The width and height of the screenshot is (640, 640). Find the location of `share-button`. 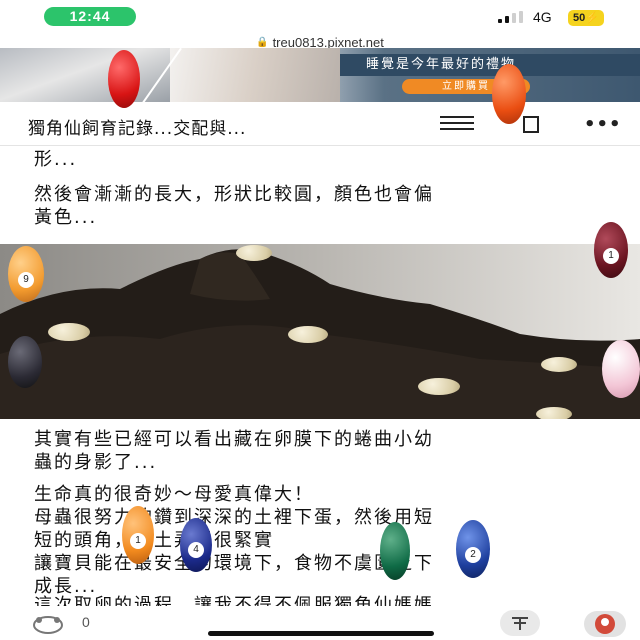

share-button is located at coordinates (520, 623).